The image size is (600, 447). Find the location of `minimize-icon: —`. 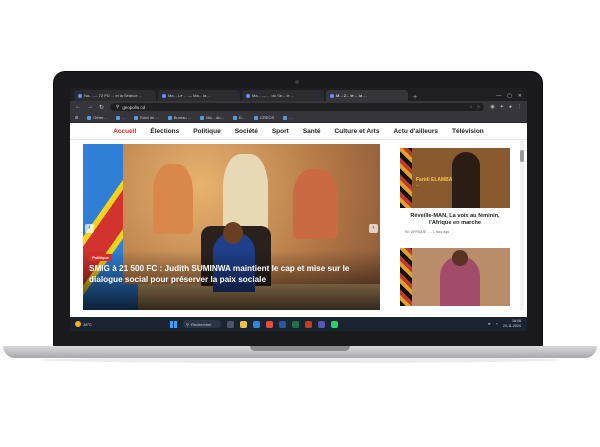

minimize-icon: — is located at coordinates (498, 96).